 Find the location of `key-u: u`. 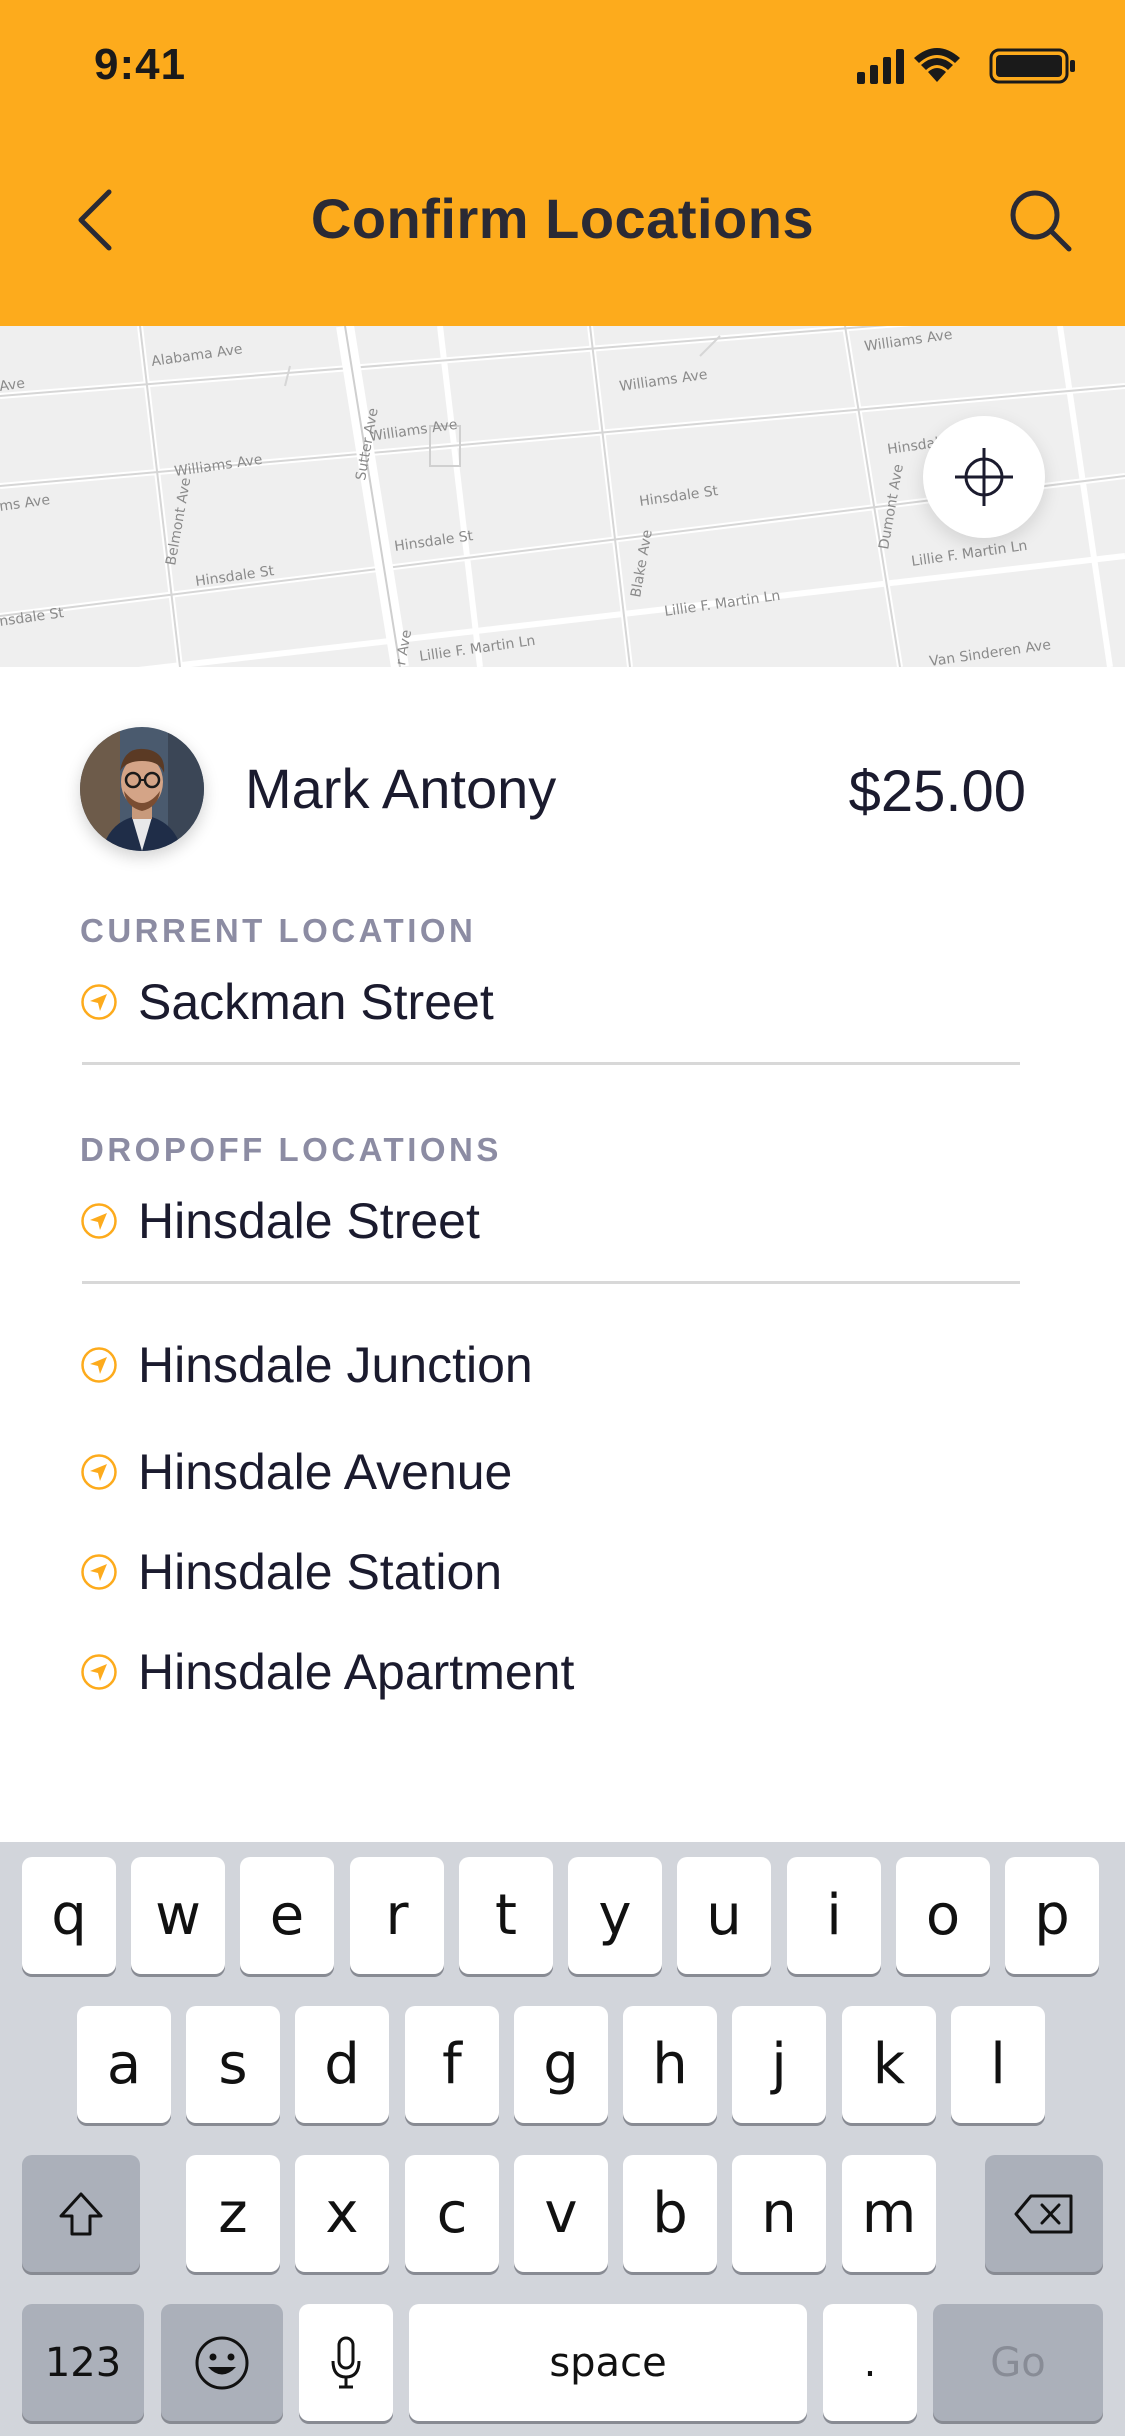

key-u: u is located at coordinates (724, 1915).